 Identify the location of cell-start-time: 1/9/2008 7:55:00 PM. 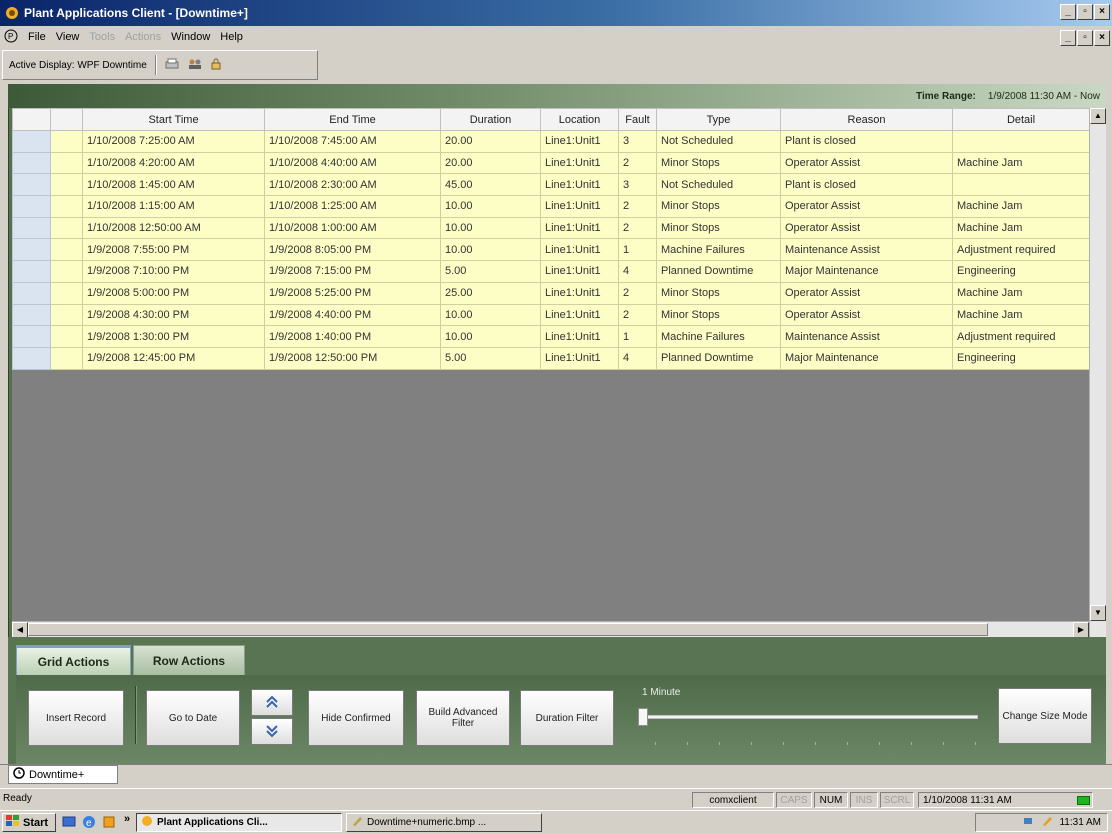
(173, 250).